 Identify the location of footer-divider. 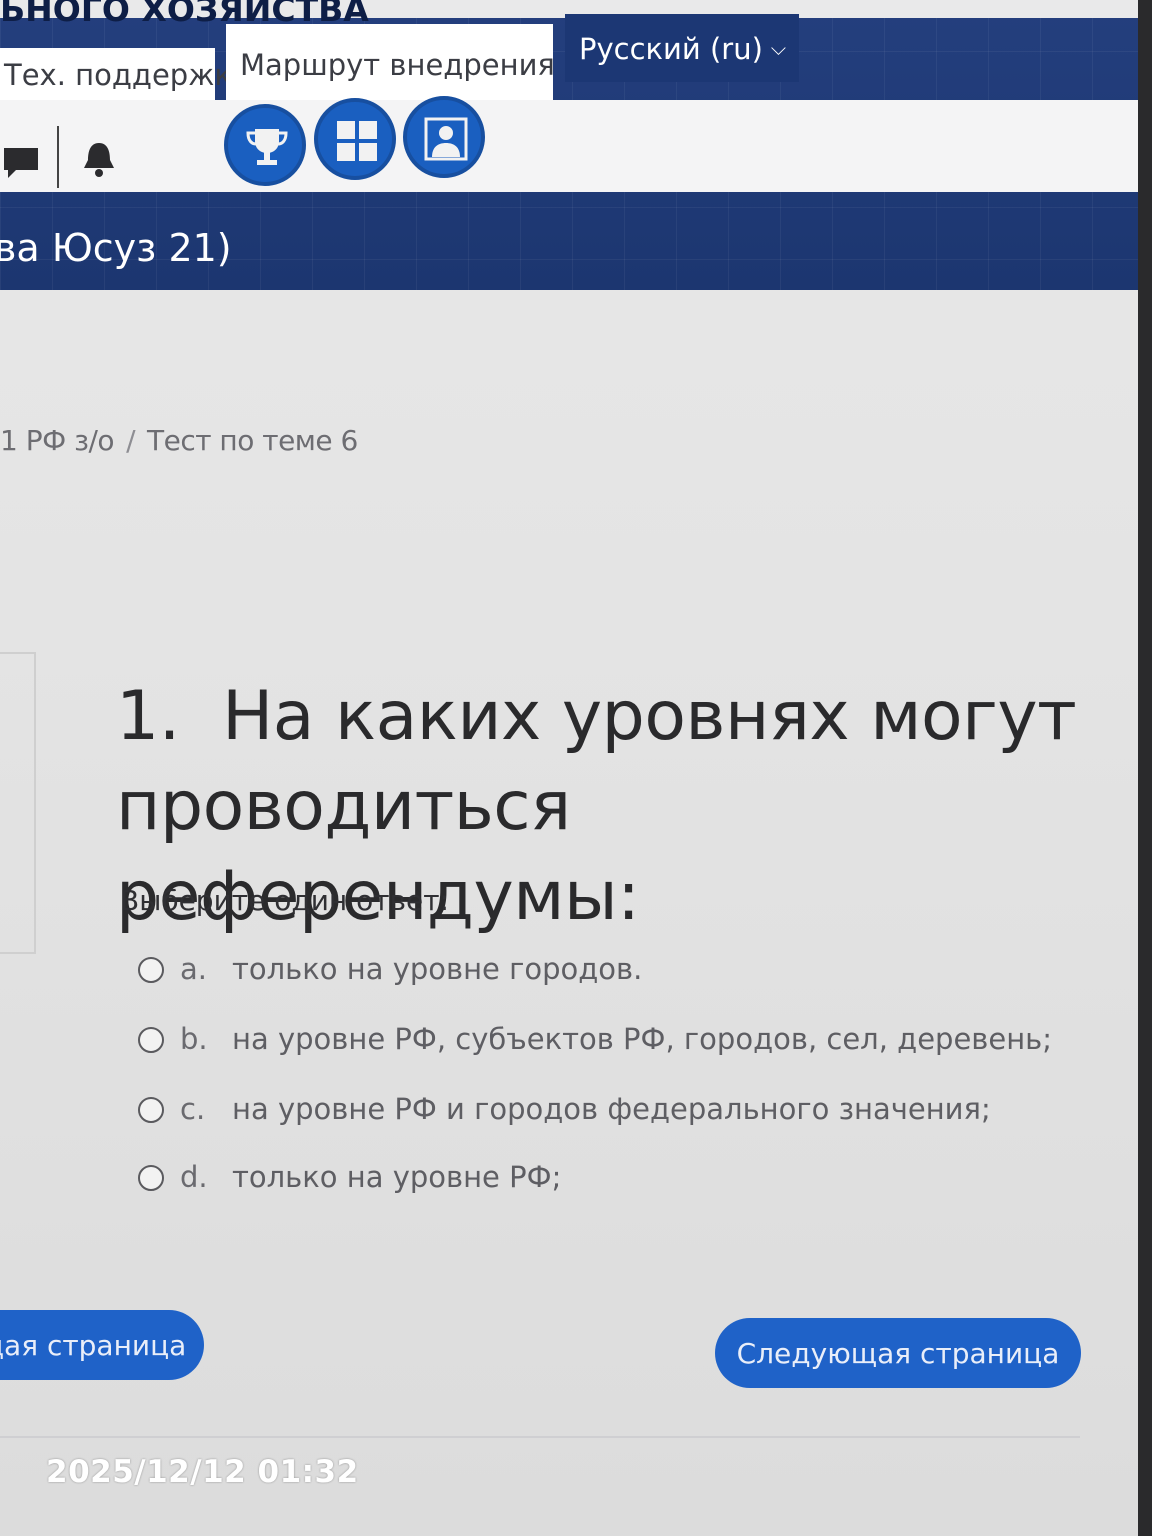
(540, 1437).